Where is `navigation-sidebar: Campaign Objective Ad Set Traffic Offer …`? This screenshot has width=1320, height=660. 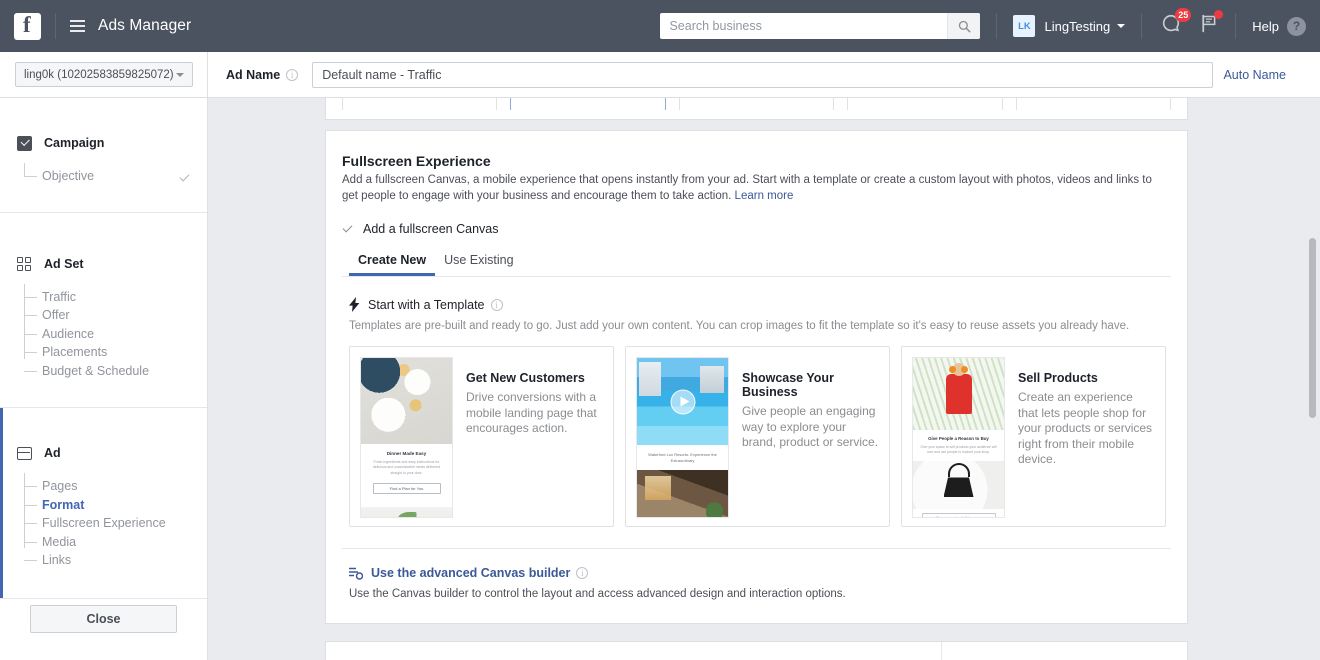
navigation-sidebar: Campaign Objective Ad Set Traffic Offer … is located at coordinates (104, 379).